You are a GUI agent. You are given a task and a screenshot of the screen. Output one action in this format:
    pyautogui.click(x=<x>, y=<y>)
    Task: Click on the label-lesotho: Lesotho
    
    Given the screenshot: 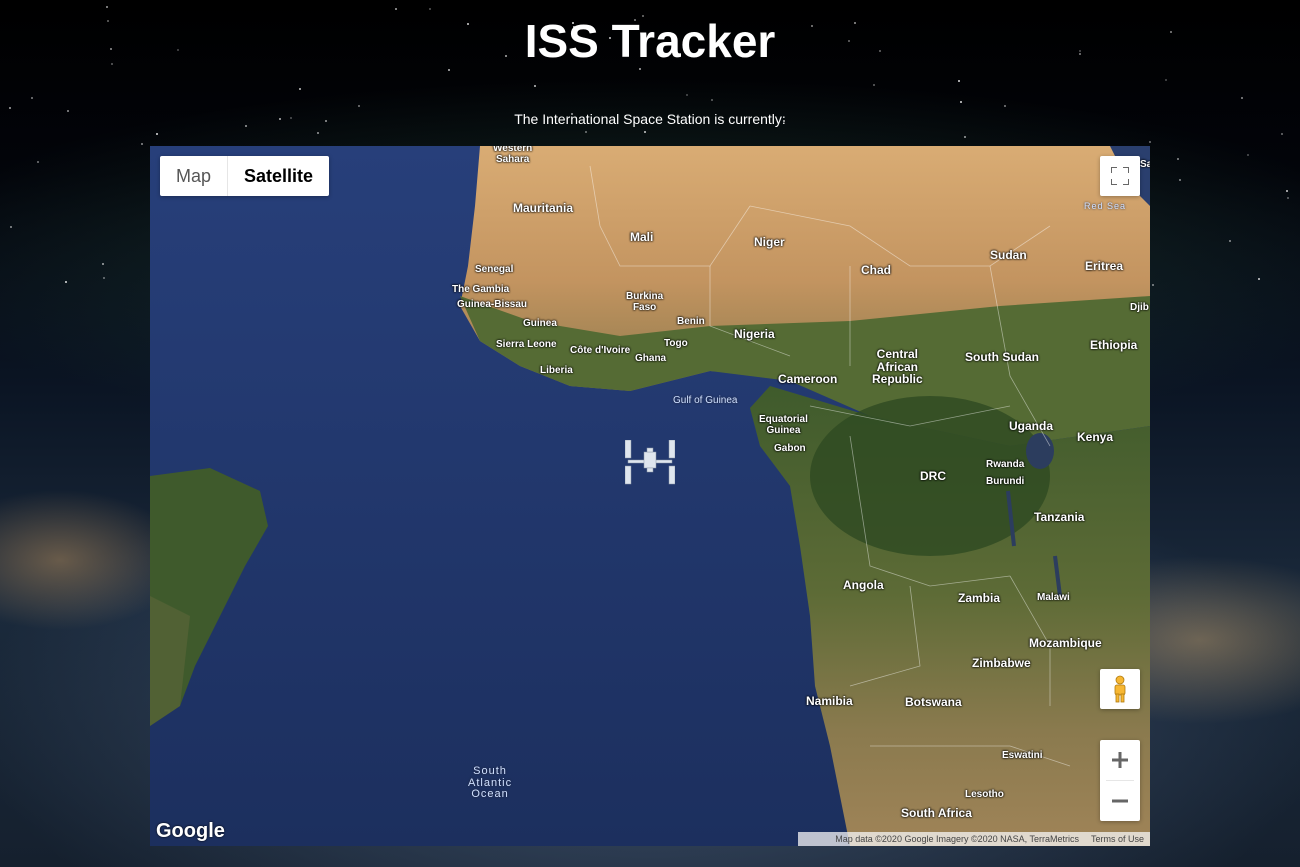 What is the action you would take?
    pyautogui.click(x=984, y=794)
    